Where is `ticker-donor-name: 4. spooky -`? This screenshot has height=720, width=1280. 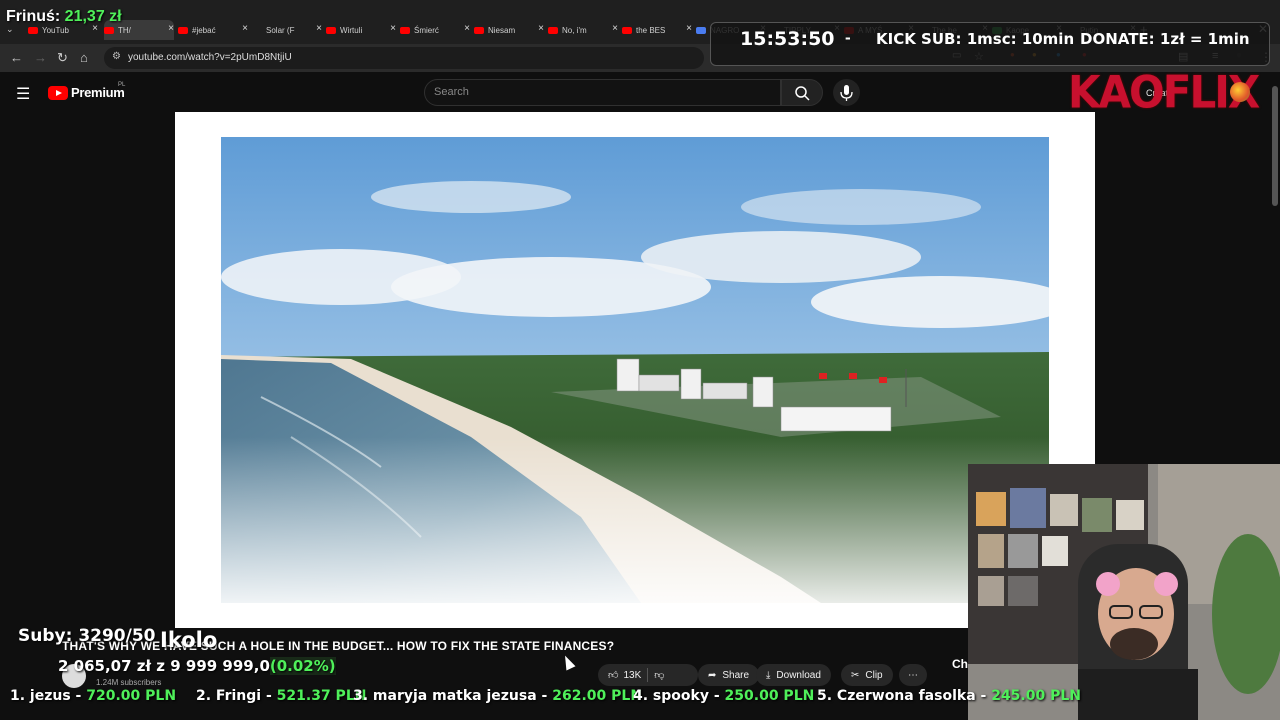
ticker-donor-name: 4. spooky - is located at coordinates (679, 696).